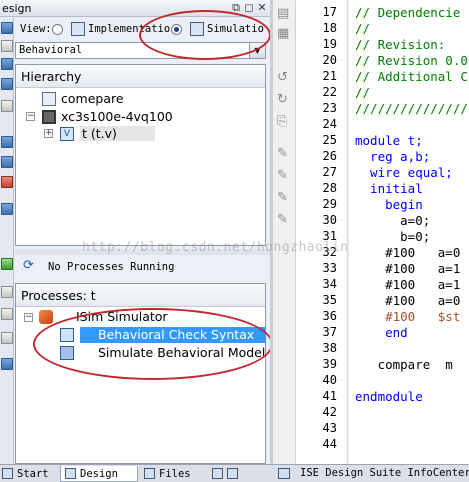 The height and width of the screenshot is (482, 469). Describe the element at coordinates (7, 264) in the screenshot. I see `run-icon` at that location.